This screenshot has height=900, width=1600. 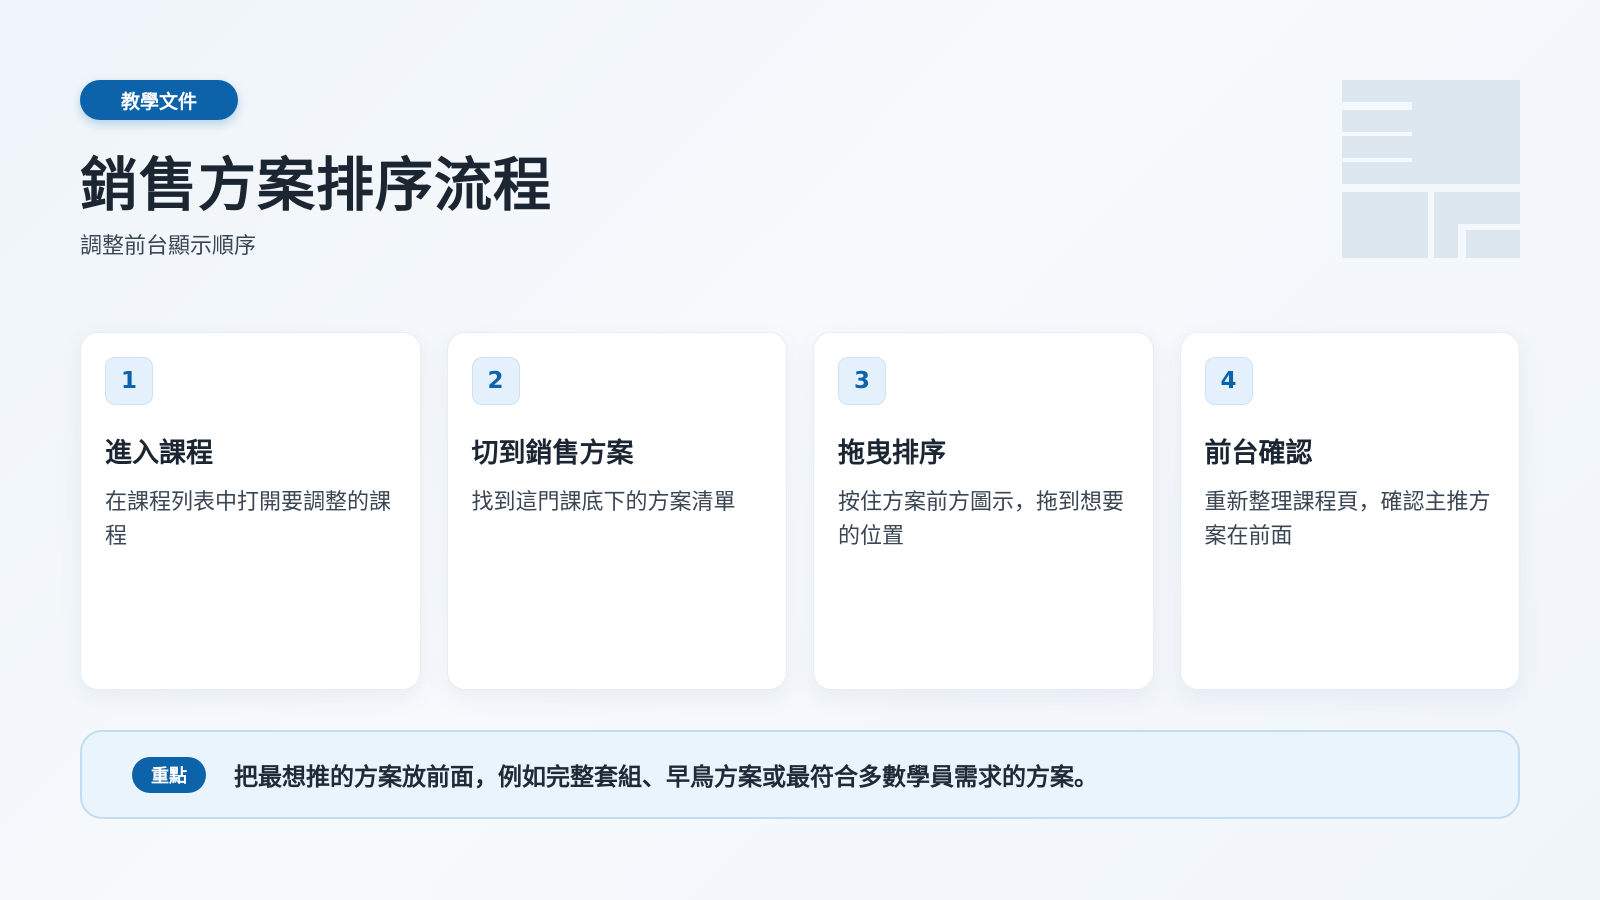 I want to click on key-point-callout: 重點 把最想推的方案放前面，例如完整套組、早鳥方案或最符合多數學員需求的方案。, so click(x=800, y=774).